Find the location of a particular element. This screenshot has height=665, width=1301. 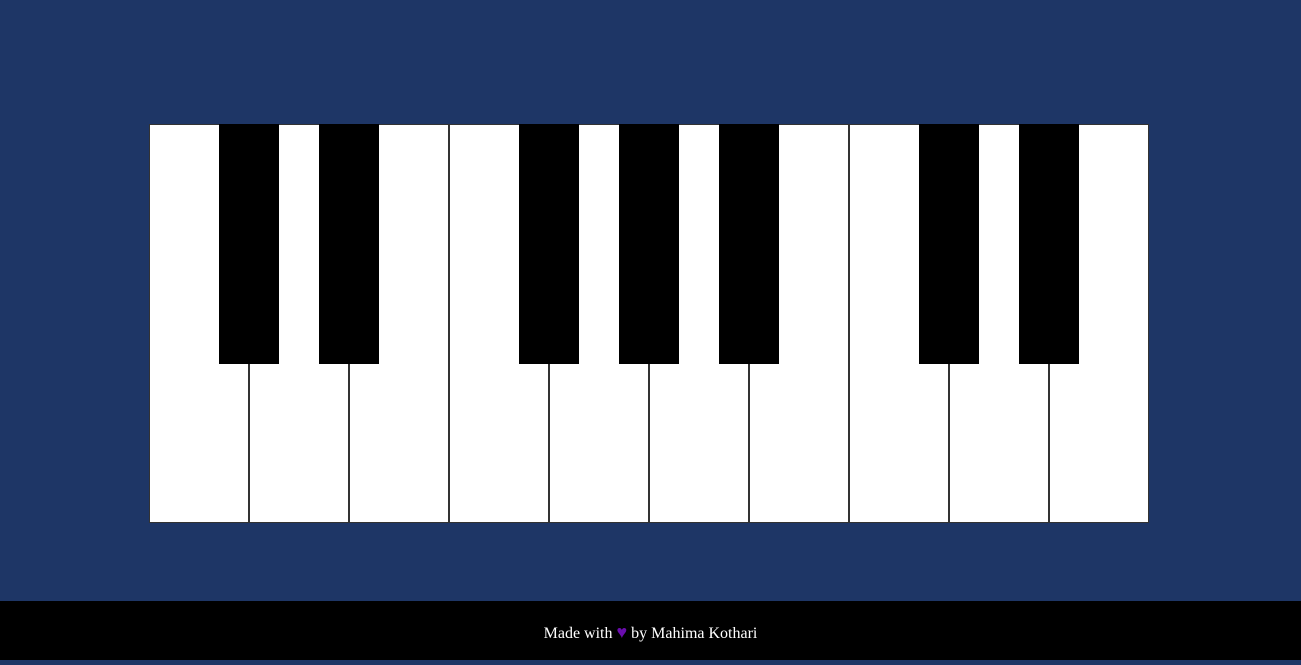

footer-prefix: Made with is located at coordinates (578, 633).